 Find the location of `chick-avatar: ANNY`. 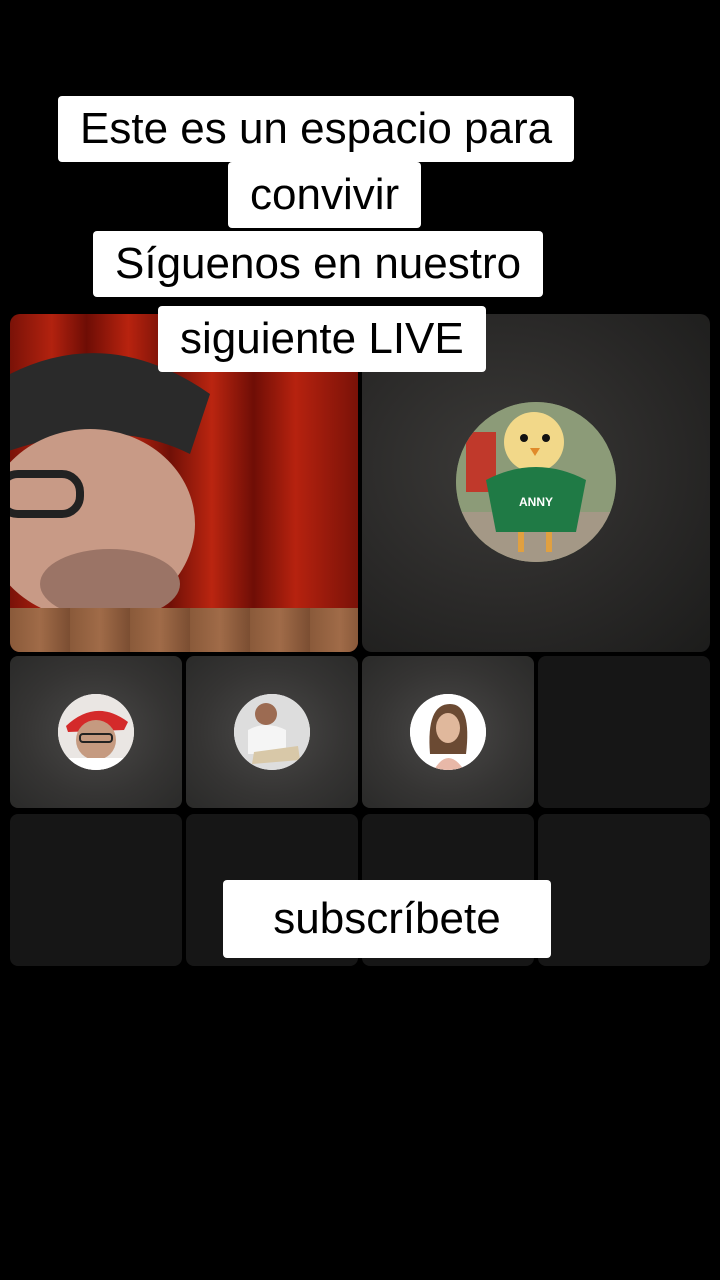

chick-avatar: ANNY is located at coordinates (536, 482).